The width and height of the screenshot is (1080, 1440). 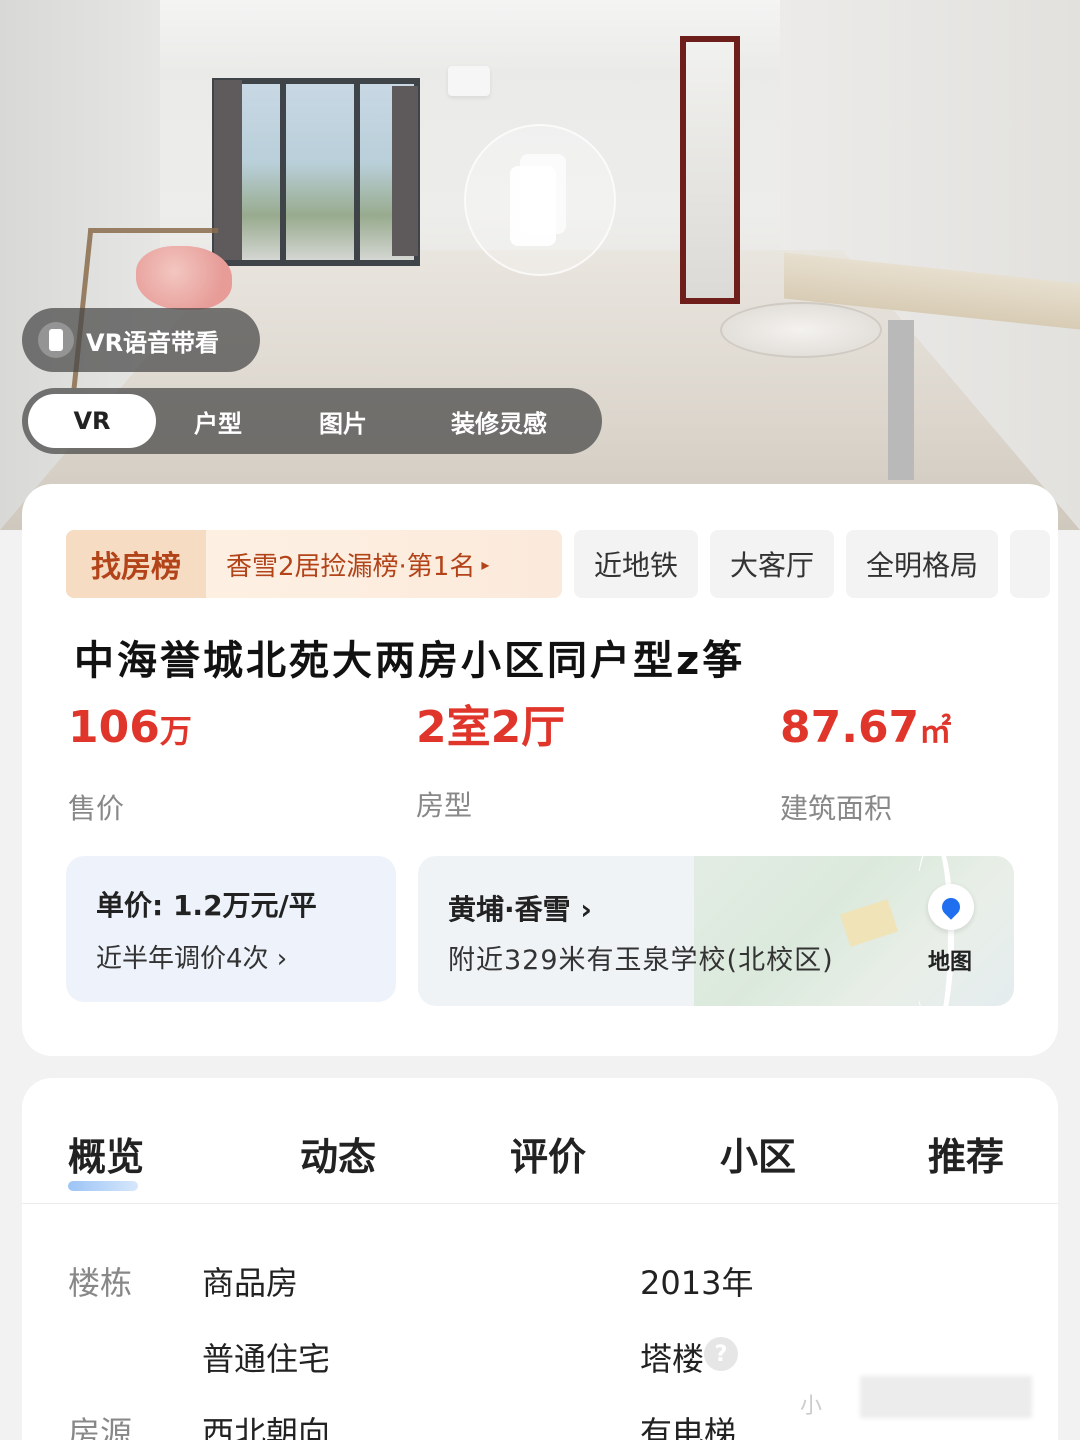 What do you see at coordinates (922, 564) in the screenshot?
I see `feature-tag: 全明格局` at bounding box center [922, 564].